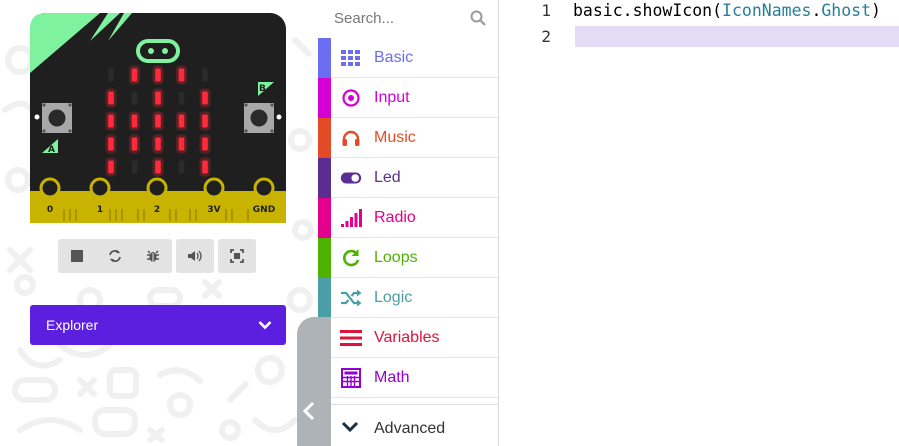 This screenshot has height=446, width=899. What do you see at coordinates (50, 210) in the screenshot?
I see `pin-0-label: 0` at bounding box center [50, 210].